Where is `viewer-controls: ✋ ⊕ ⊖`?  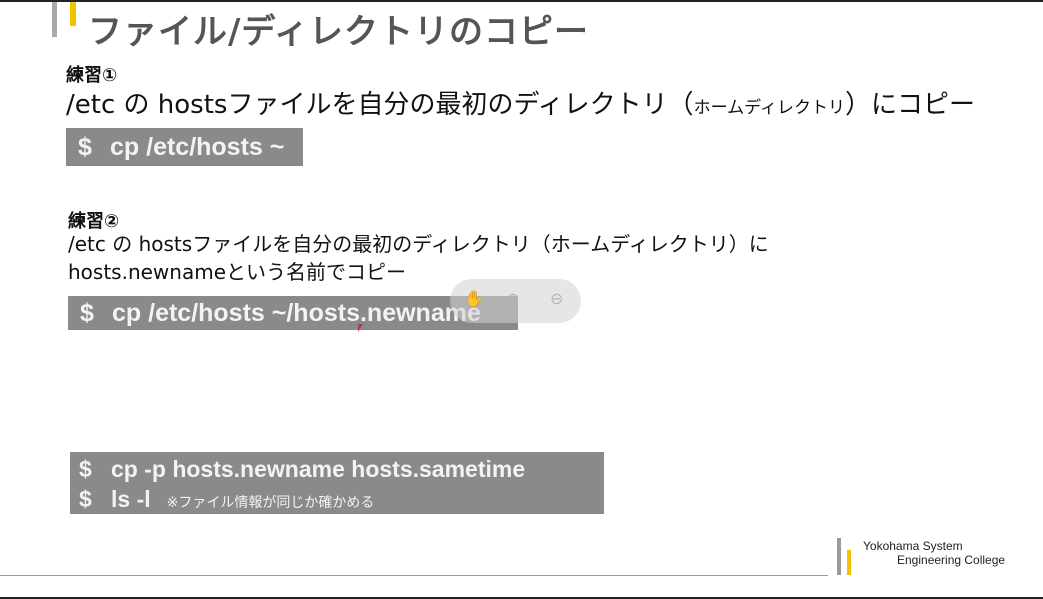 viewer-controls: ✋ ⊕ ⊖ is located at coordinates (515, 301).